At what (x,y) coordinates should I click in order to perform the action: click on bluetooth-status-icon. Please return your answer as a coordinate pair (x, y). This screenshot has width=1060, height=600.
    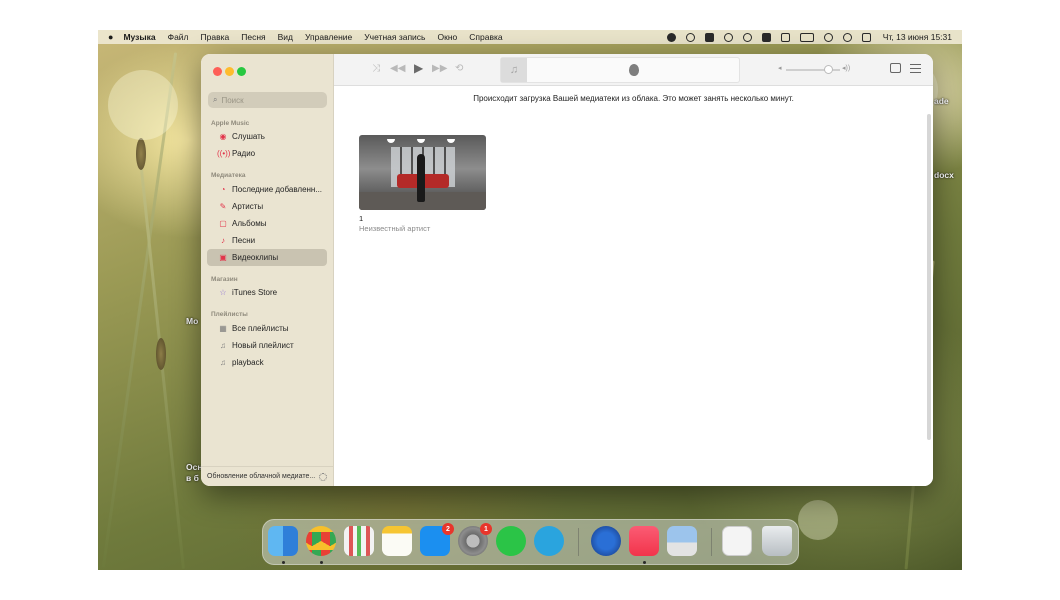
    Looking at the image, I should click on (785, 37).